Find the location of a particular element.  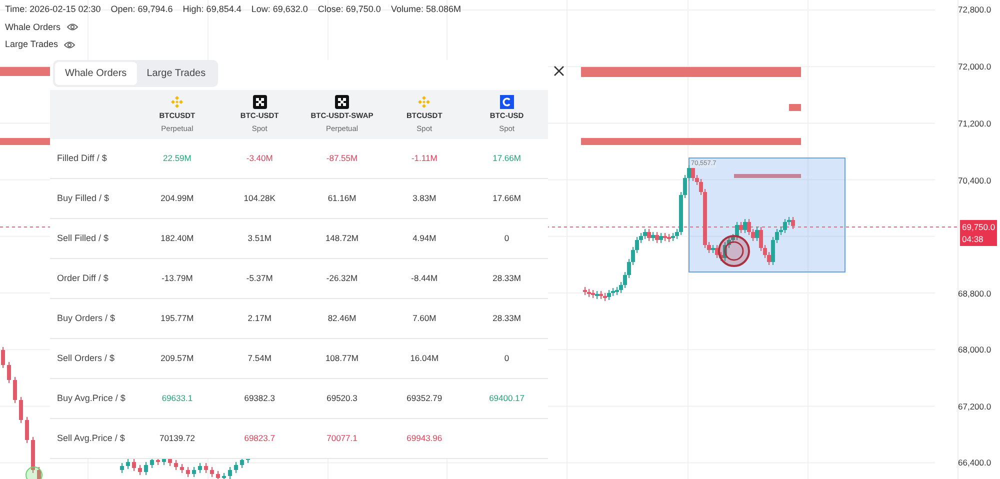

row-label: Filled Diff / $ is located at coordinates (82, 158).